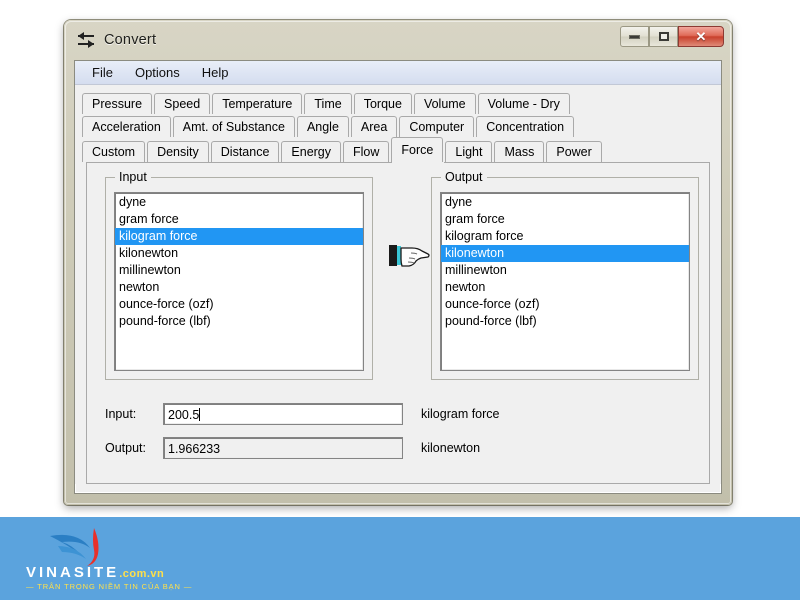 This screenshot has width=800, height=600. I want to click on window-controls: ✕, so click(672, 36).